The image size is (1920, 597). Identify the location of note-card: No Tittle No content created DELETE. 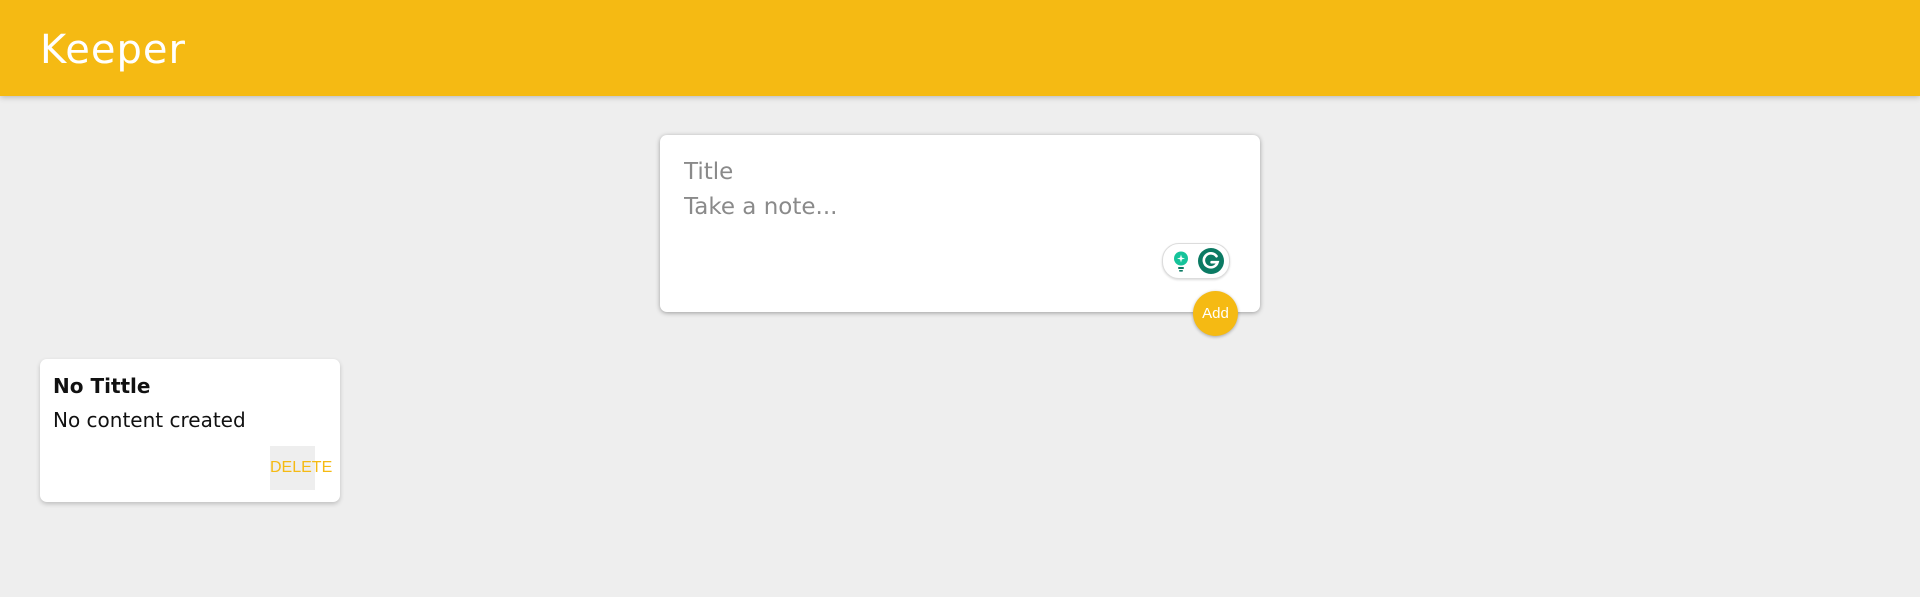
(190, 430).